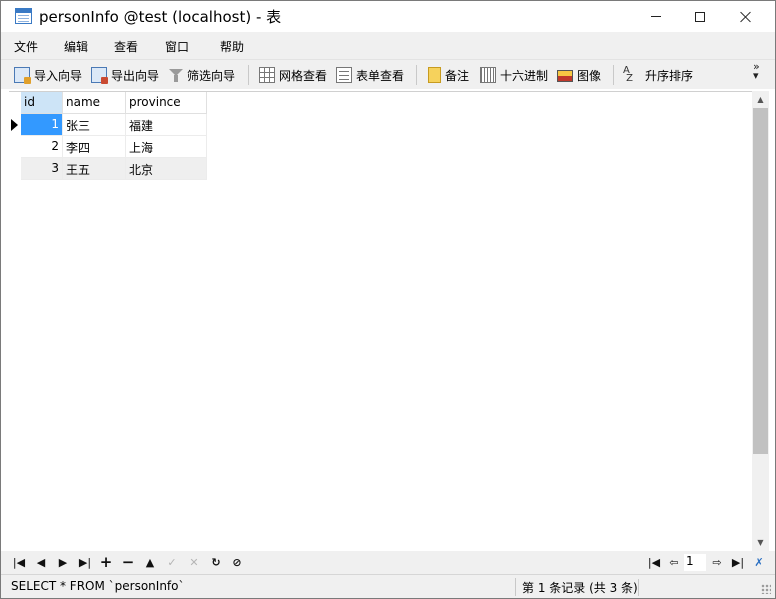  I want to click on close-icon, so click(746, 17).